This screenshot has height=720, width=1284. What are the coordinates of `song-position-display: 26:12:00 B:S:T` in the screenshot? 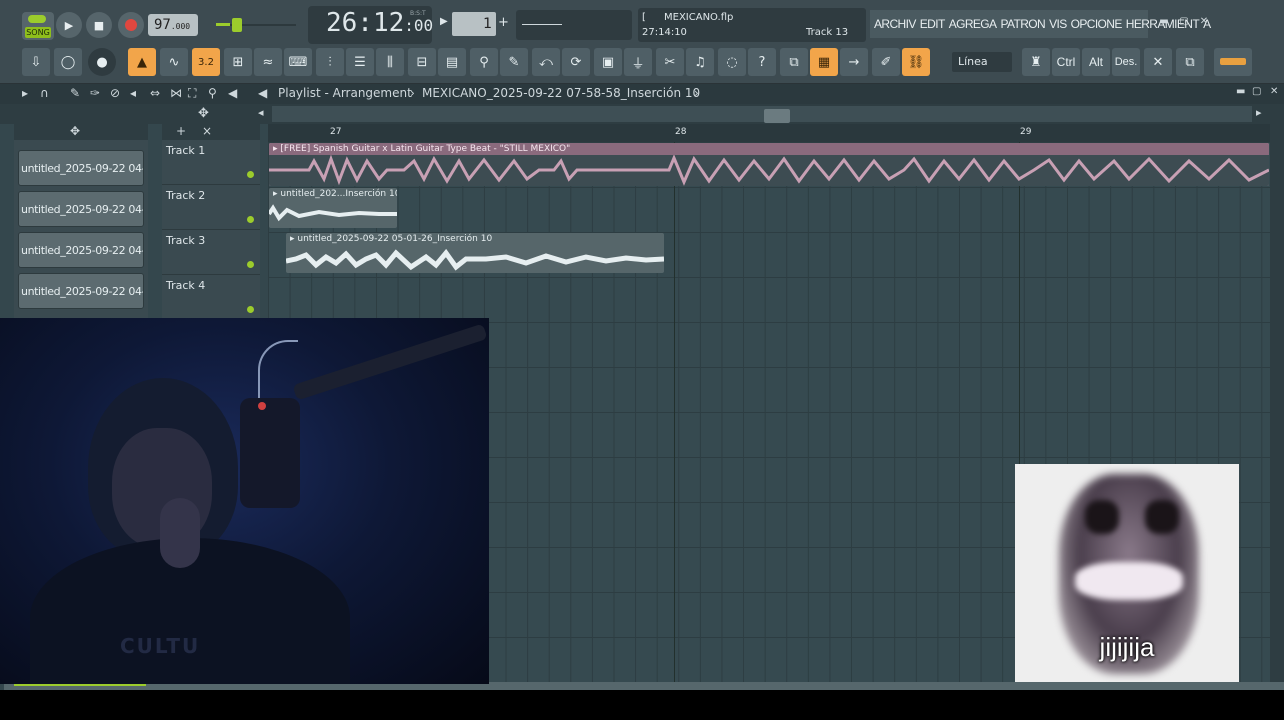 It's located at (370, 25).